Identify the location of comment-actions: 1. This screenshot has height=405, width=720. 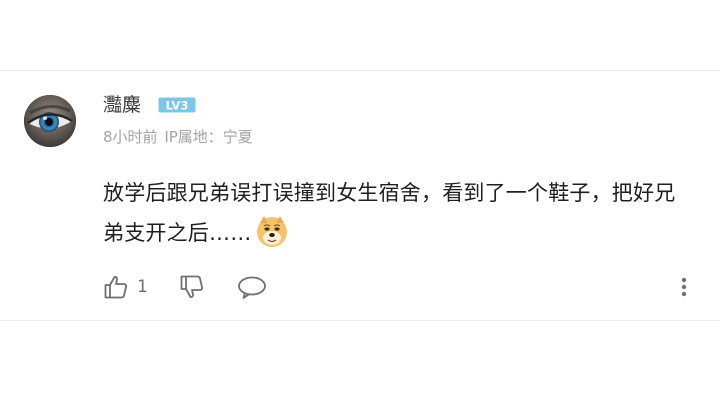
(403, 287).